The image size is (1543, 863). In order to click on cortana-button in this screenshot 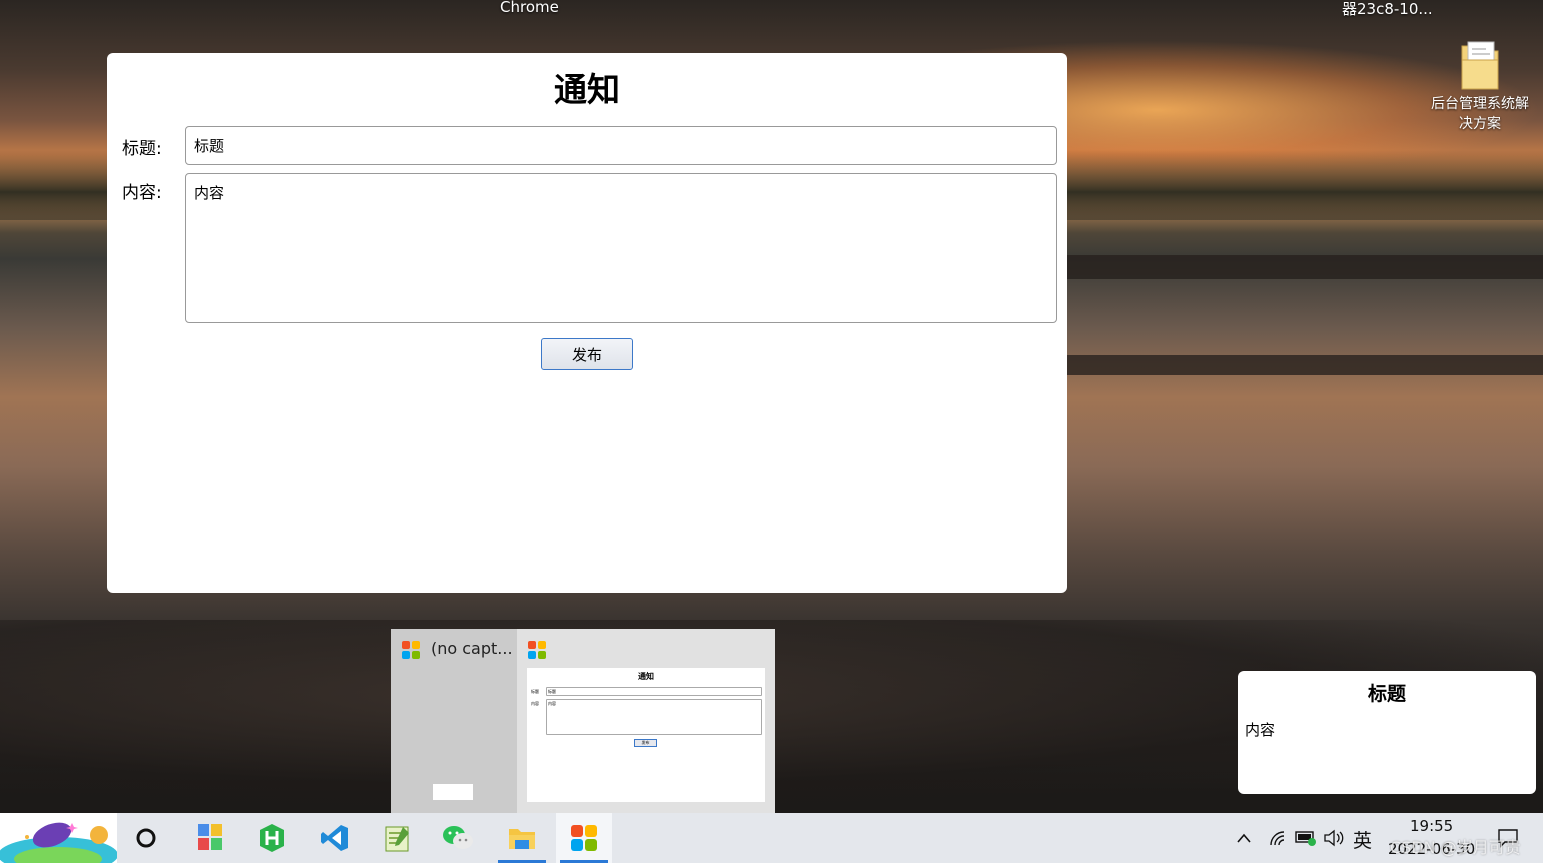, I will do `click(146, 838)`.